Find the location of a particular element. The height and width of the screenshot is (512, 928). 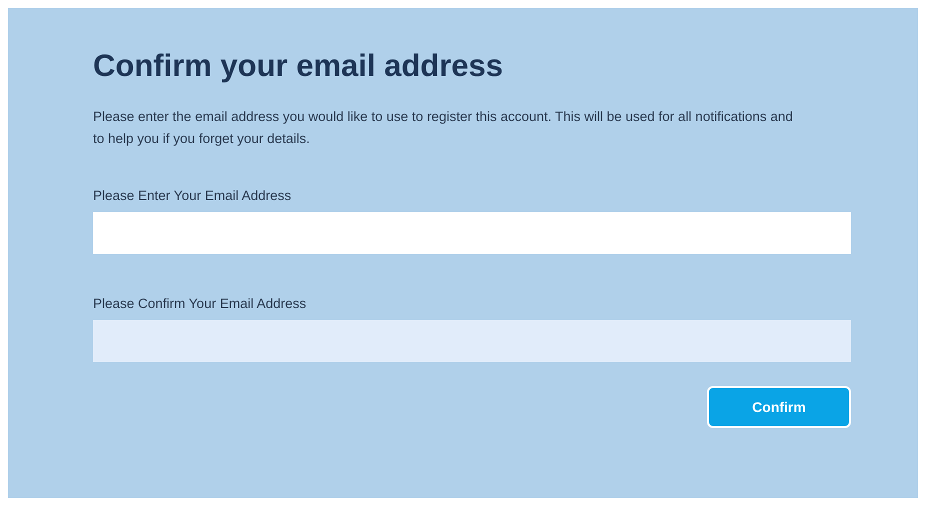

form-description: Please enter the email address you would like to use to register this account. This will be used for all notifications and to help you if you forget your details. is located at coordinates (443, 128).